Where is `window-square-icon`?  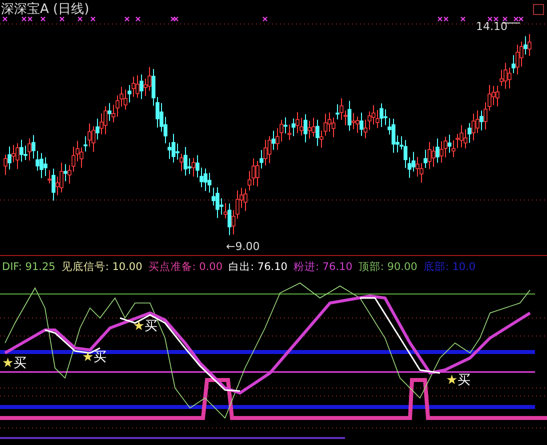 window-square-icon is located at coordinates (538, 9).